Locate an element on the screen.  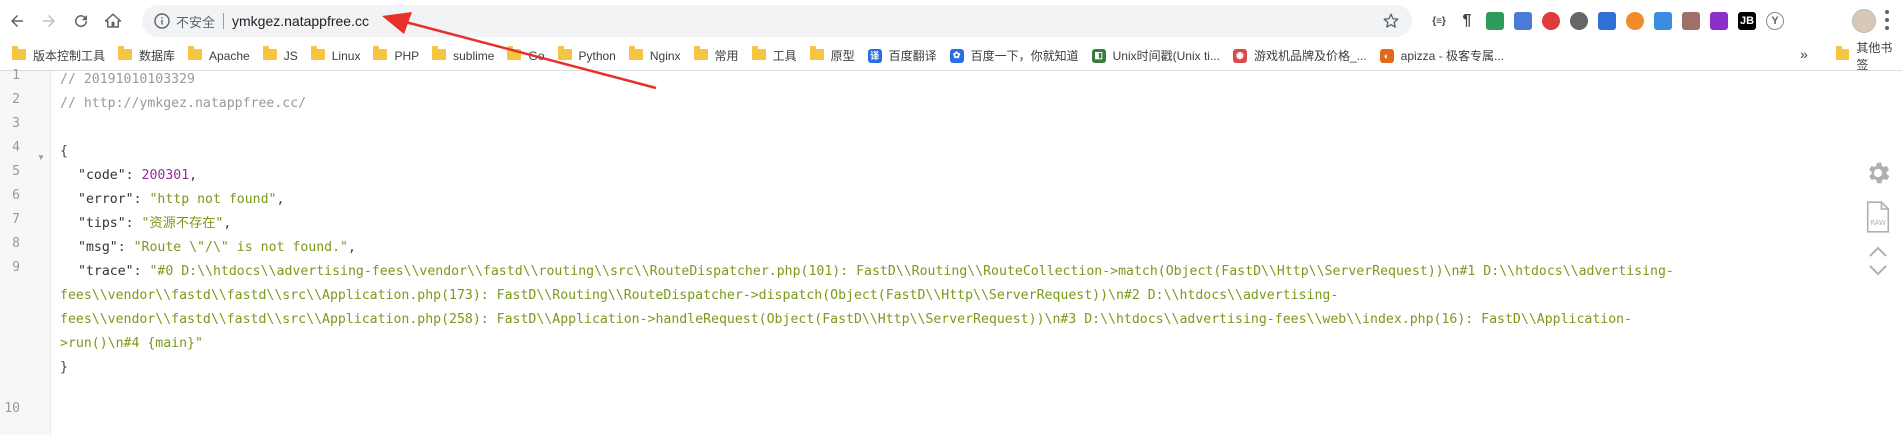
json-field-tips: "tips": "资源不存在", is located at coordinates (155, 223).